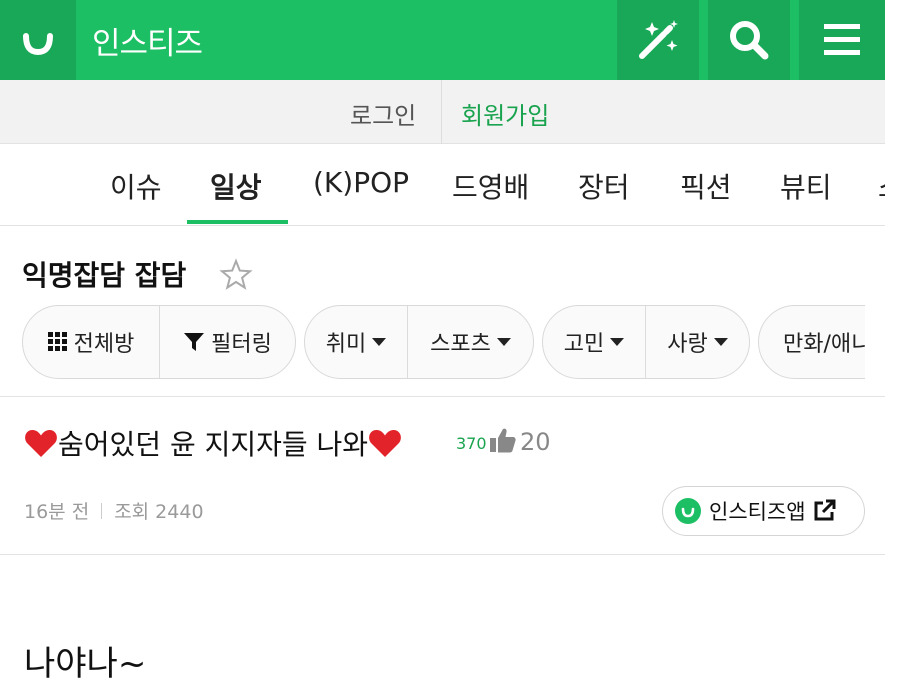  I want to click on search-icon, so click(749, 40).